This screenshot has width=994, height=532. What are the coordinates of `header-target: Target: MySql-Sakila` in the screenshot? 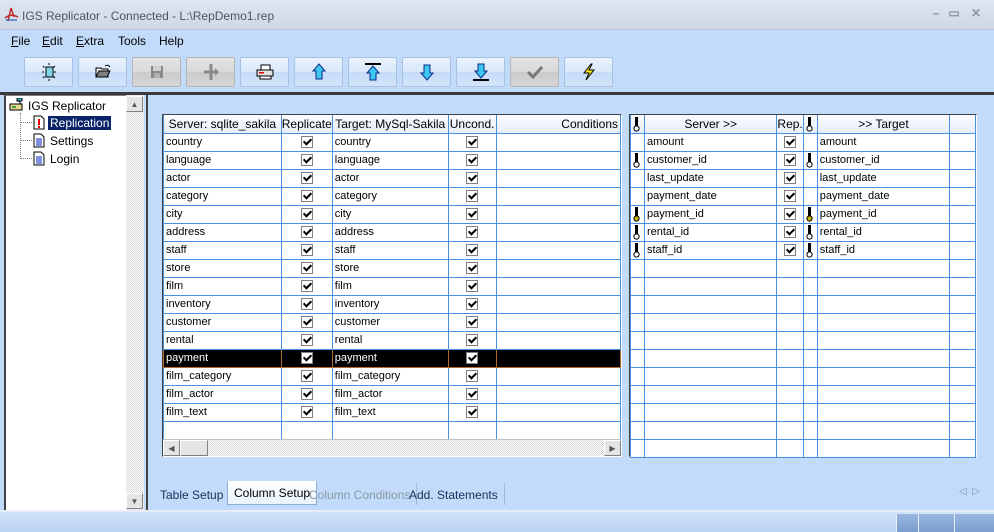 It's located at (390, 124).